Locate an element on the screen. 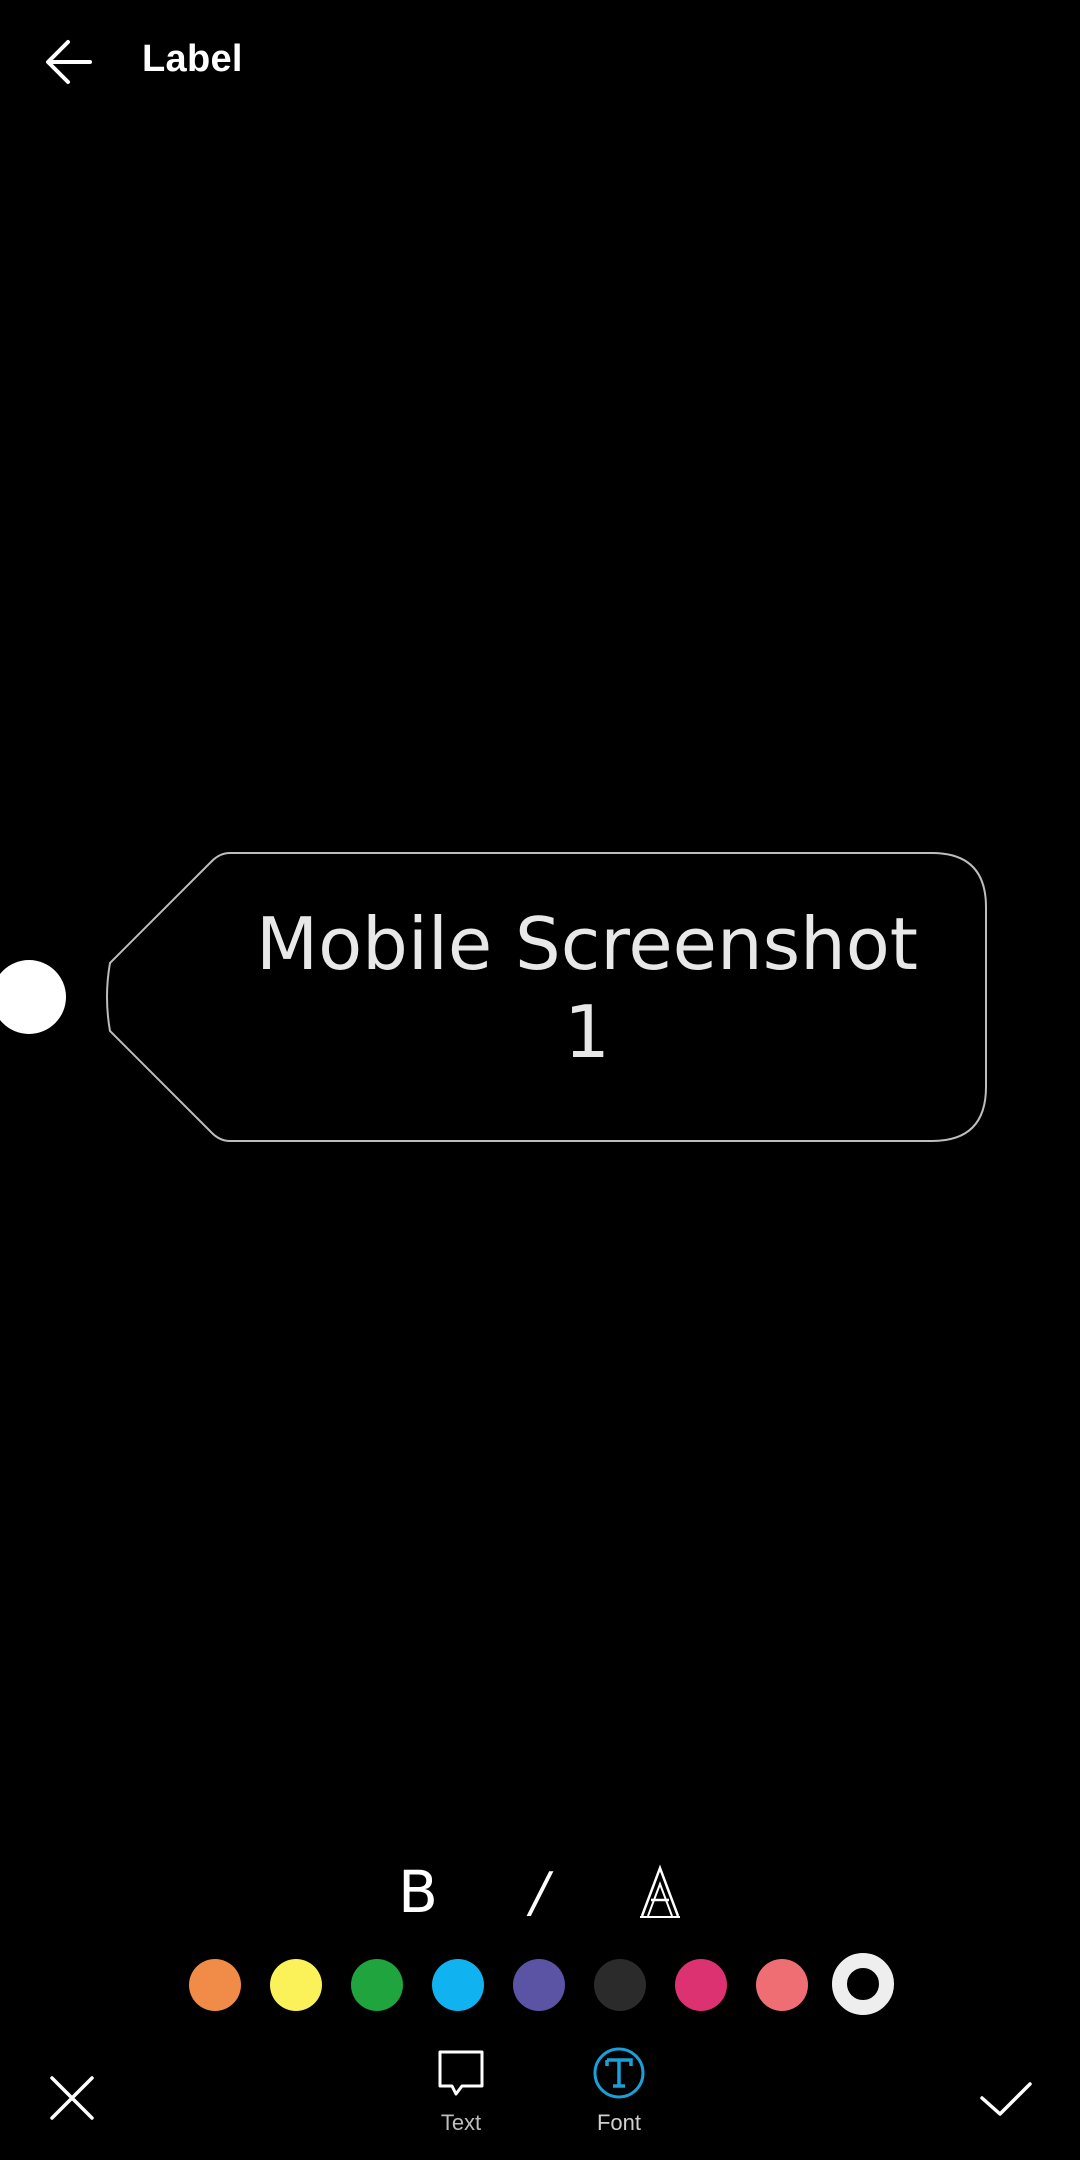  swatch-magenta is located at coordinates (701, 1985).